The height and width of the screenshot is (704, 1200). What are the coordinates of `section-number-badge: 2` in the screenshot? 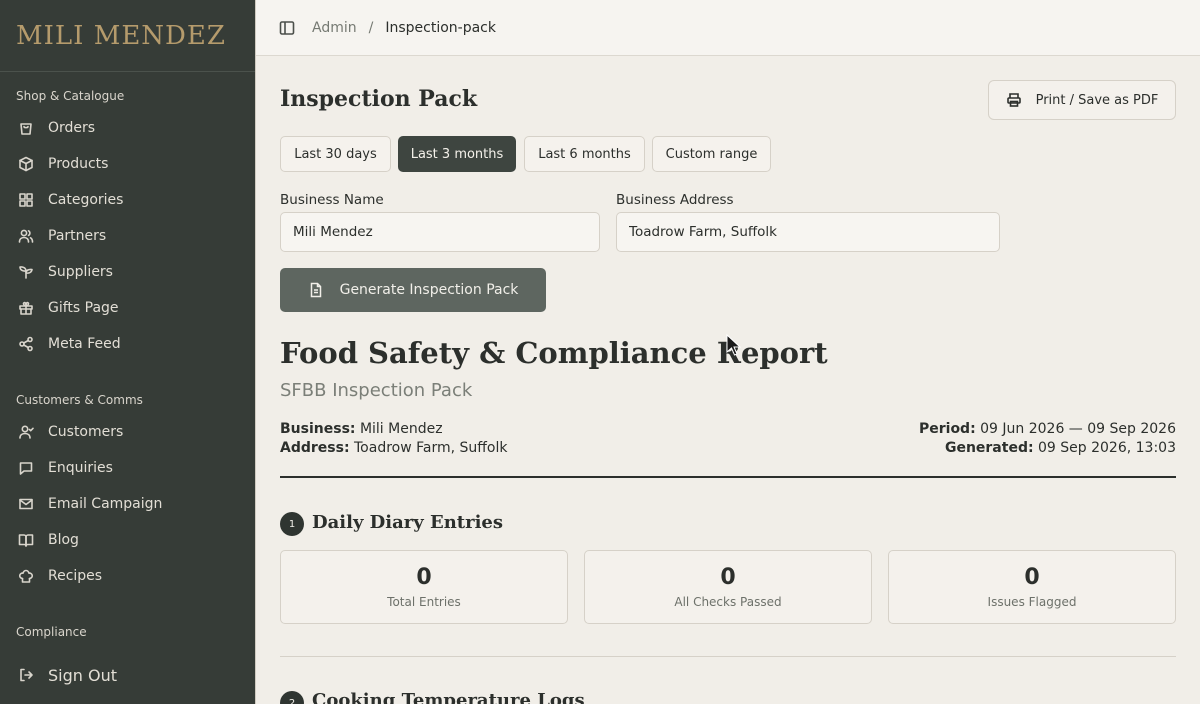 It's located at (292, 697).